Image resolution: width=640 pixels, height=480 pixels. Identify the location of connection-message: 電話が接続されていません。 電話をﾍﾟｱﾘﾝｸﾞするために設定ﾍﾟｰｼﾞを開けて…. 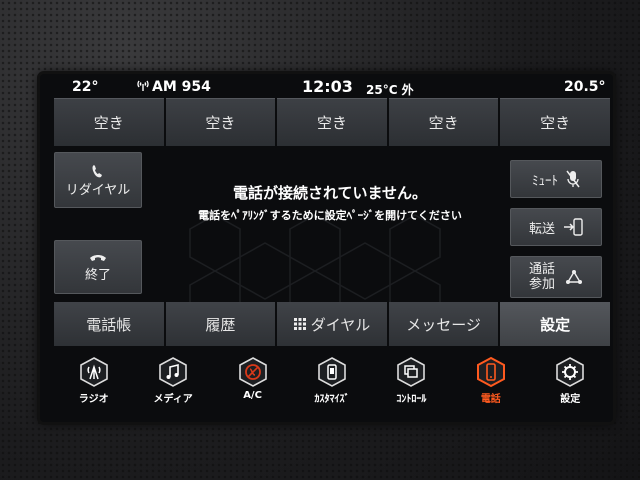
(330, 202).